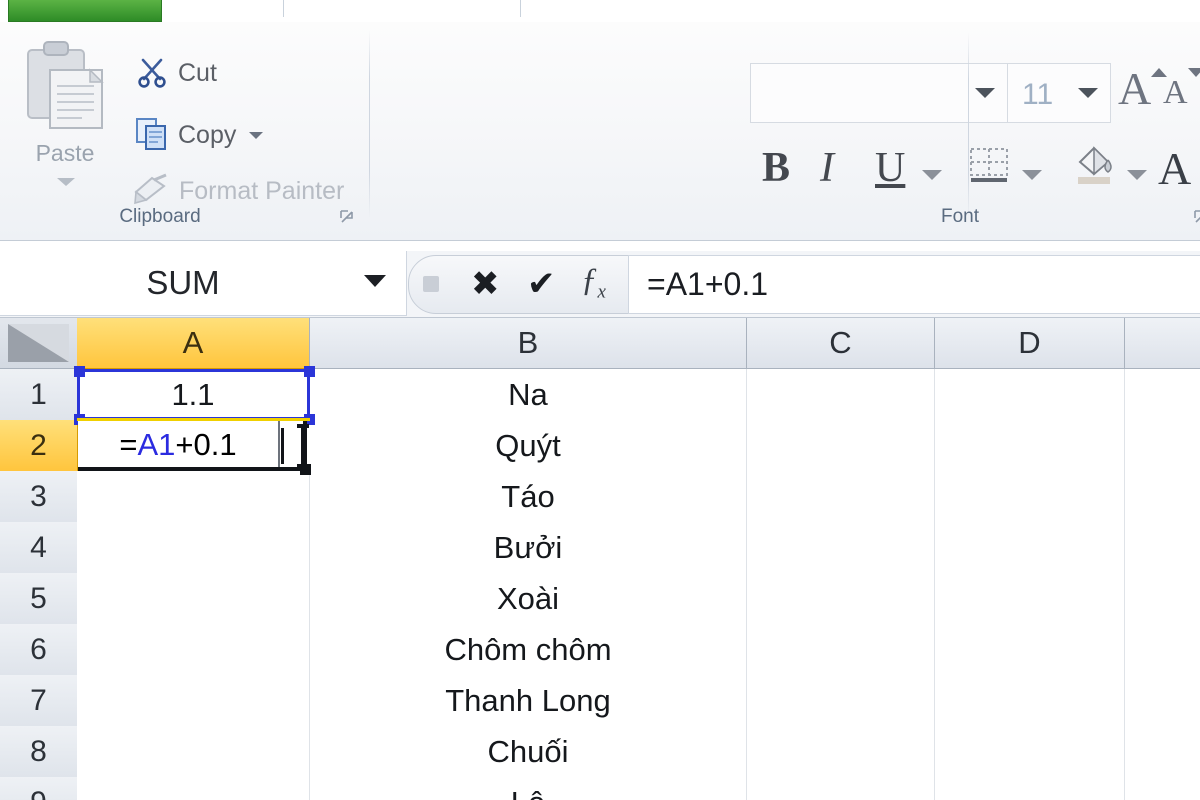 The image size is (1200, 800). I want to click on cell-e6, so click(1162, 650).